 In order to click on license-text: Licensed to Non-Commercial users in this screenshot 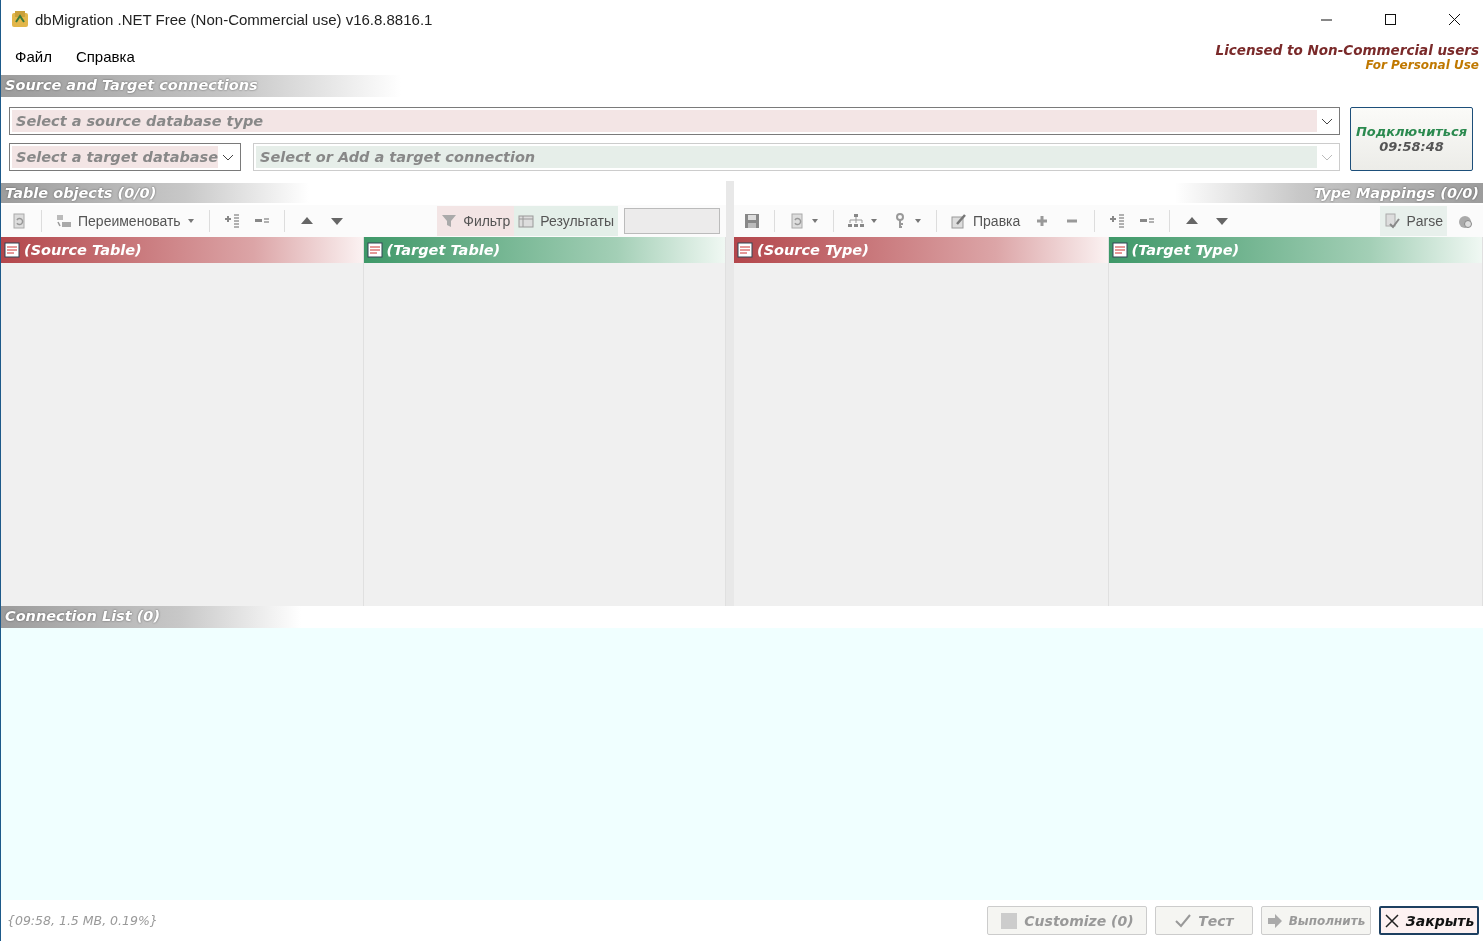, I will do `click(1347, 50)`.